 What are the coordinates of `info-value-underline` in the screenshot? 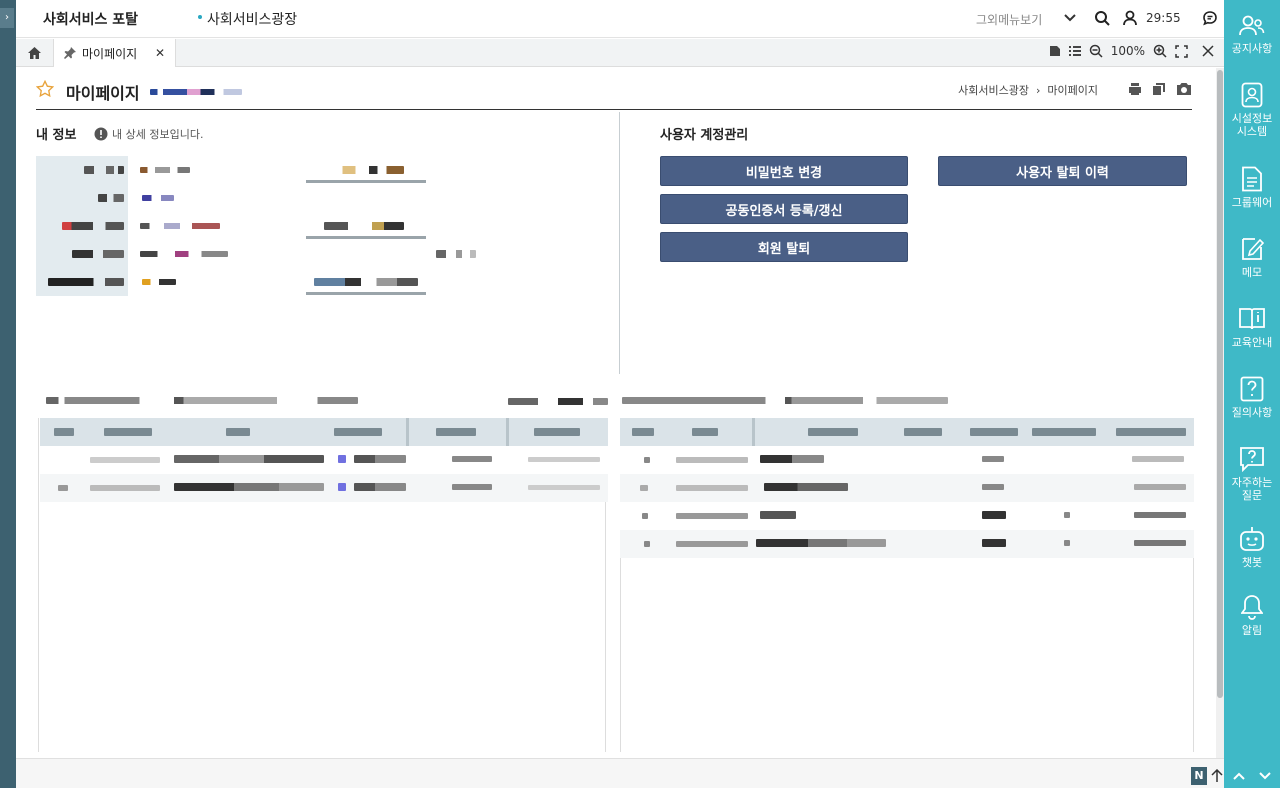 It's located at (366, 237).